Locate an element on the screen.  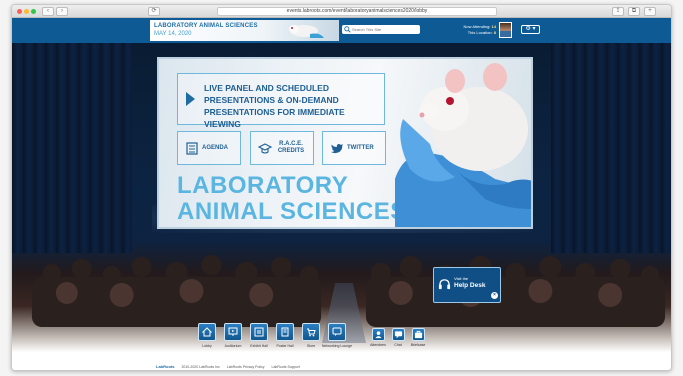
dock-store-button is located at coordinates (311, 332).